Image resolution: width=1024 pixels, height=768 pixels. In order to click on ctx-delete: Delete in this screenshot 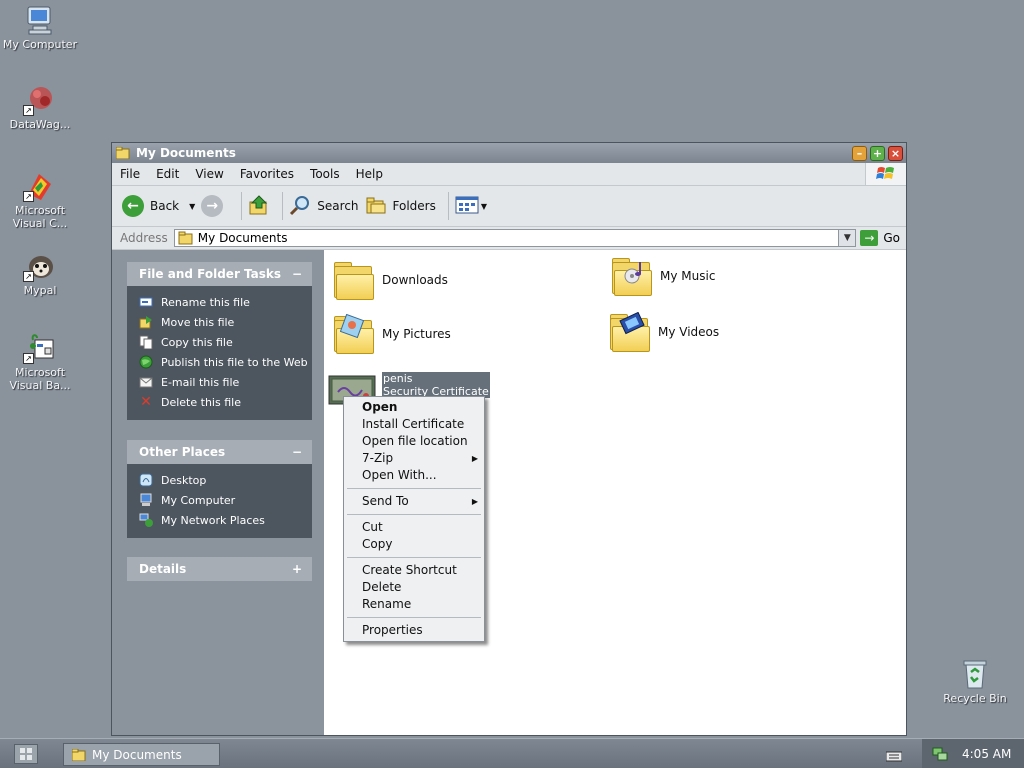, I will do `click(414, 587)`.